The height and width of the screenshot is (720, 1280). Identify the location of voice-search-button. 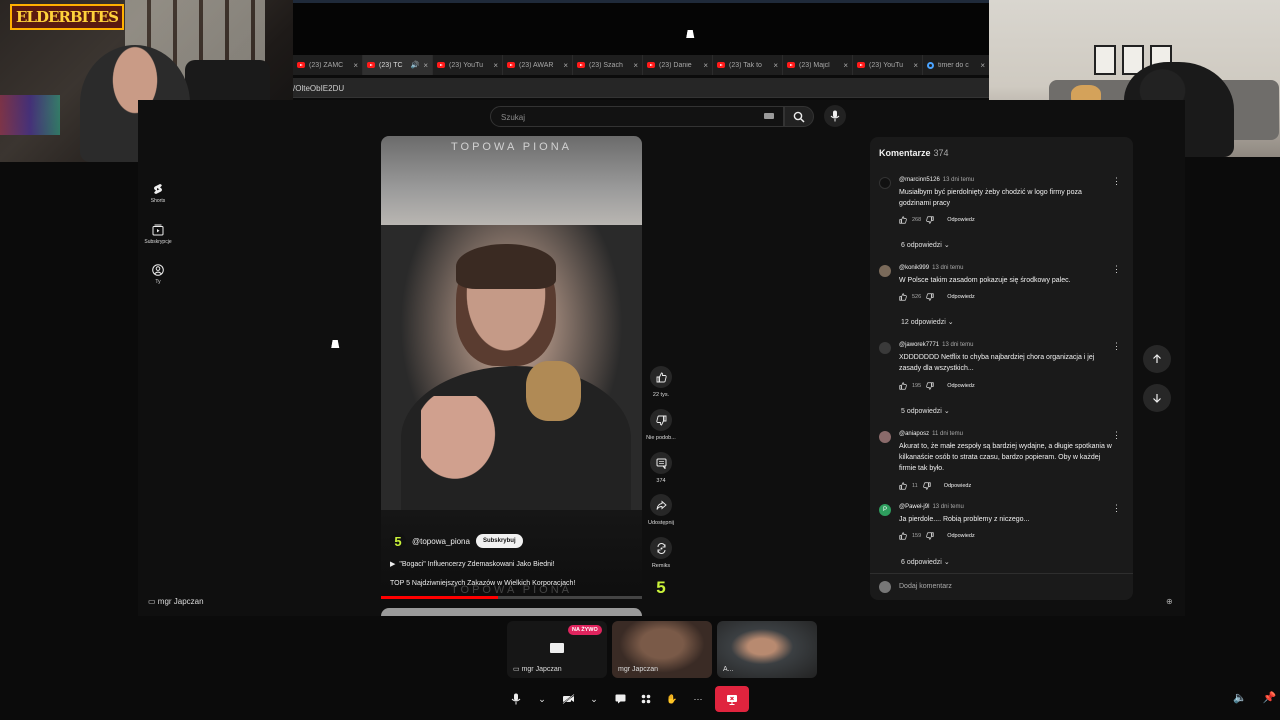
(835, 116).